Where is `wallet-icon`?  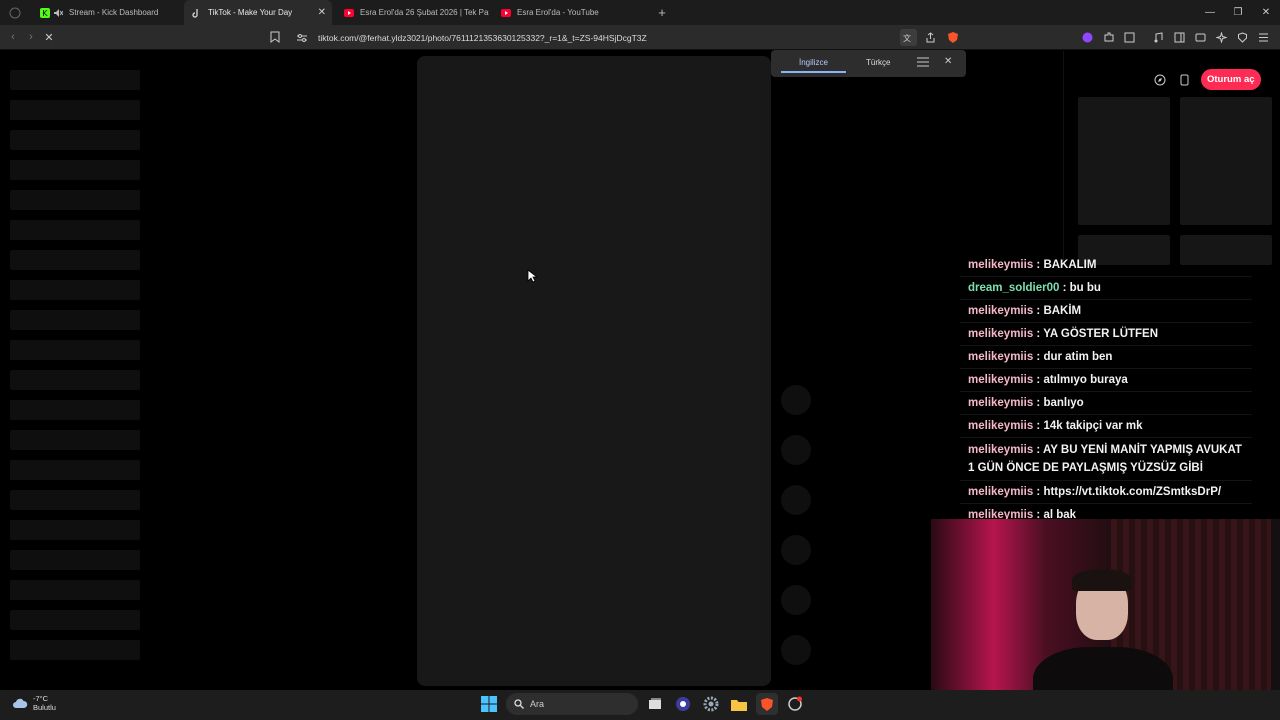 wallet-icon is located at coordinates (1200, 37).